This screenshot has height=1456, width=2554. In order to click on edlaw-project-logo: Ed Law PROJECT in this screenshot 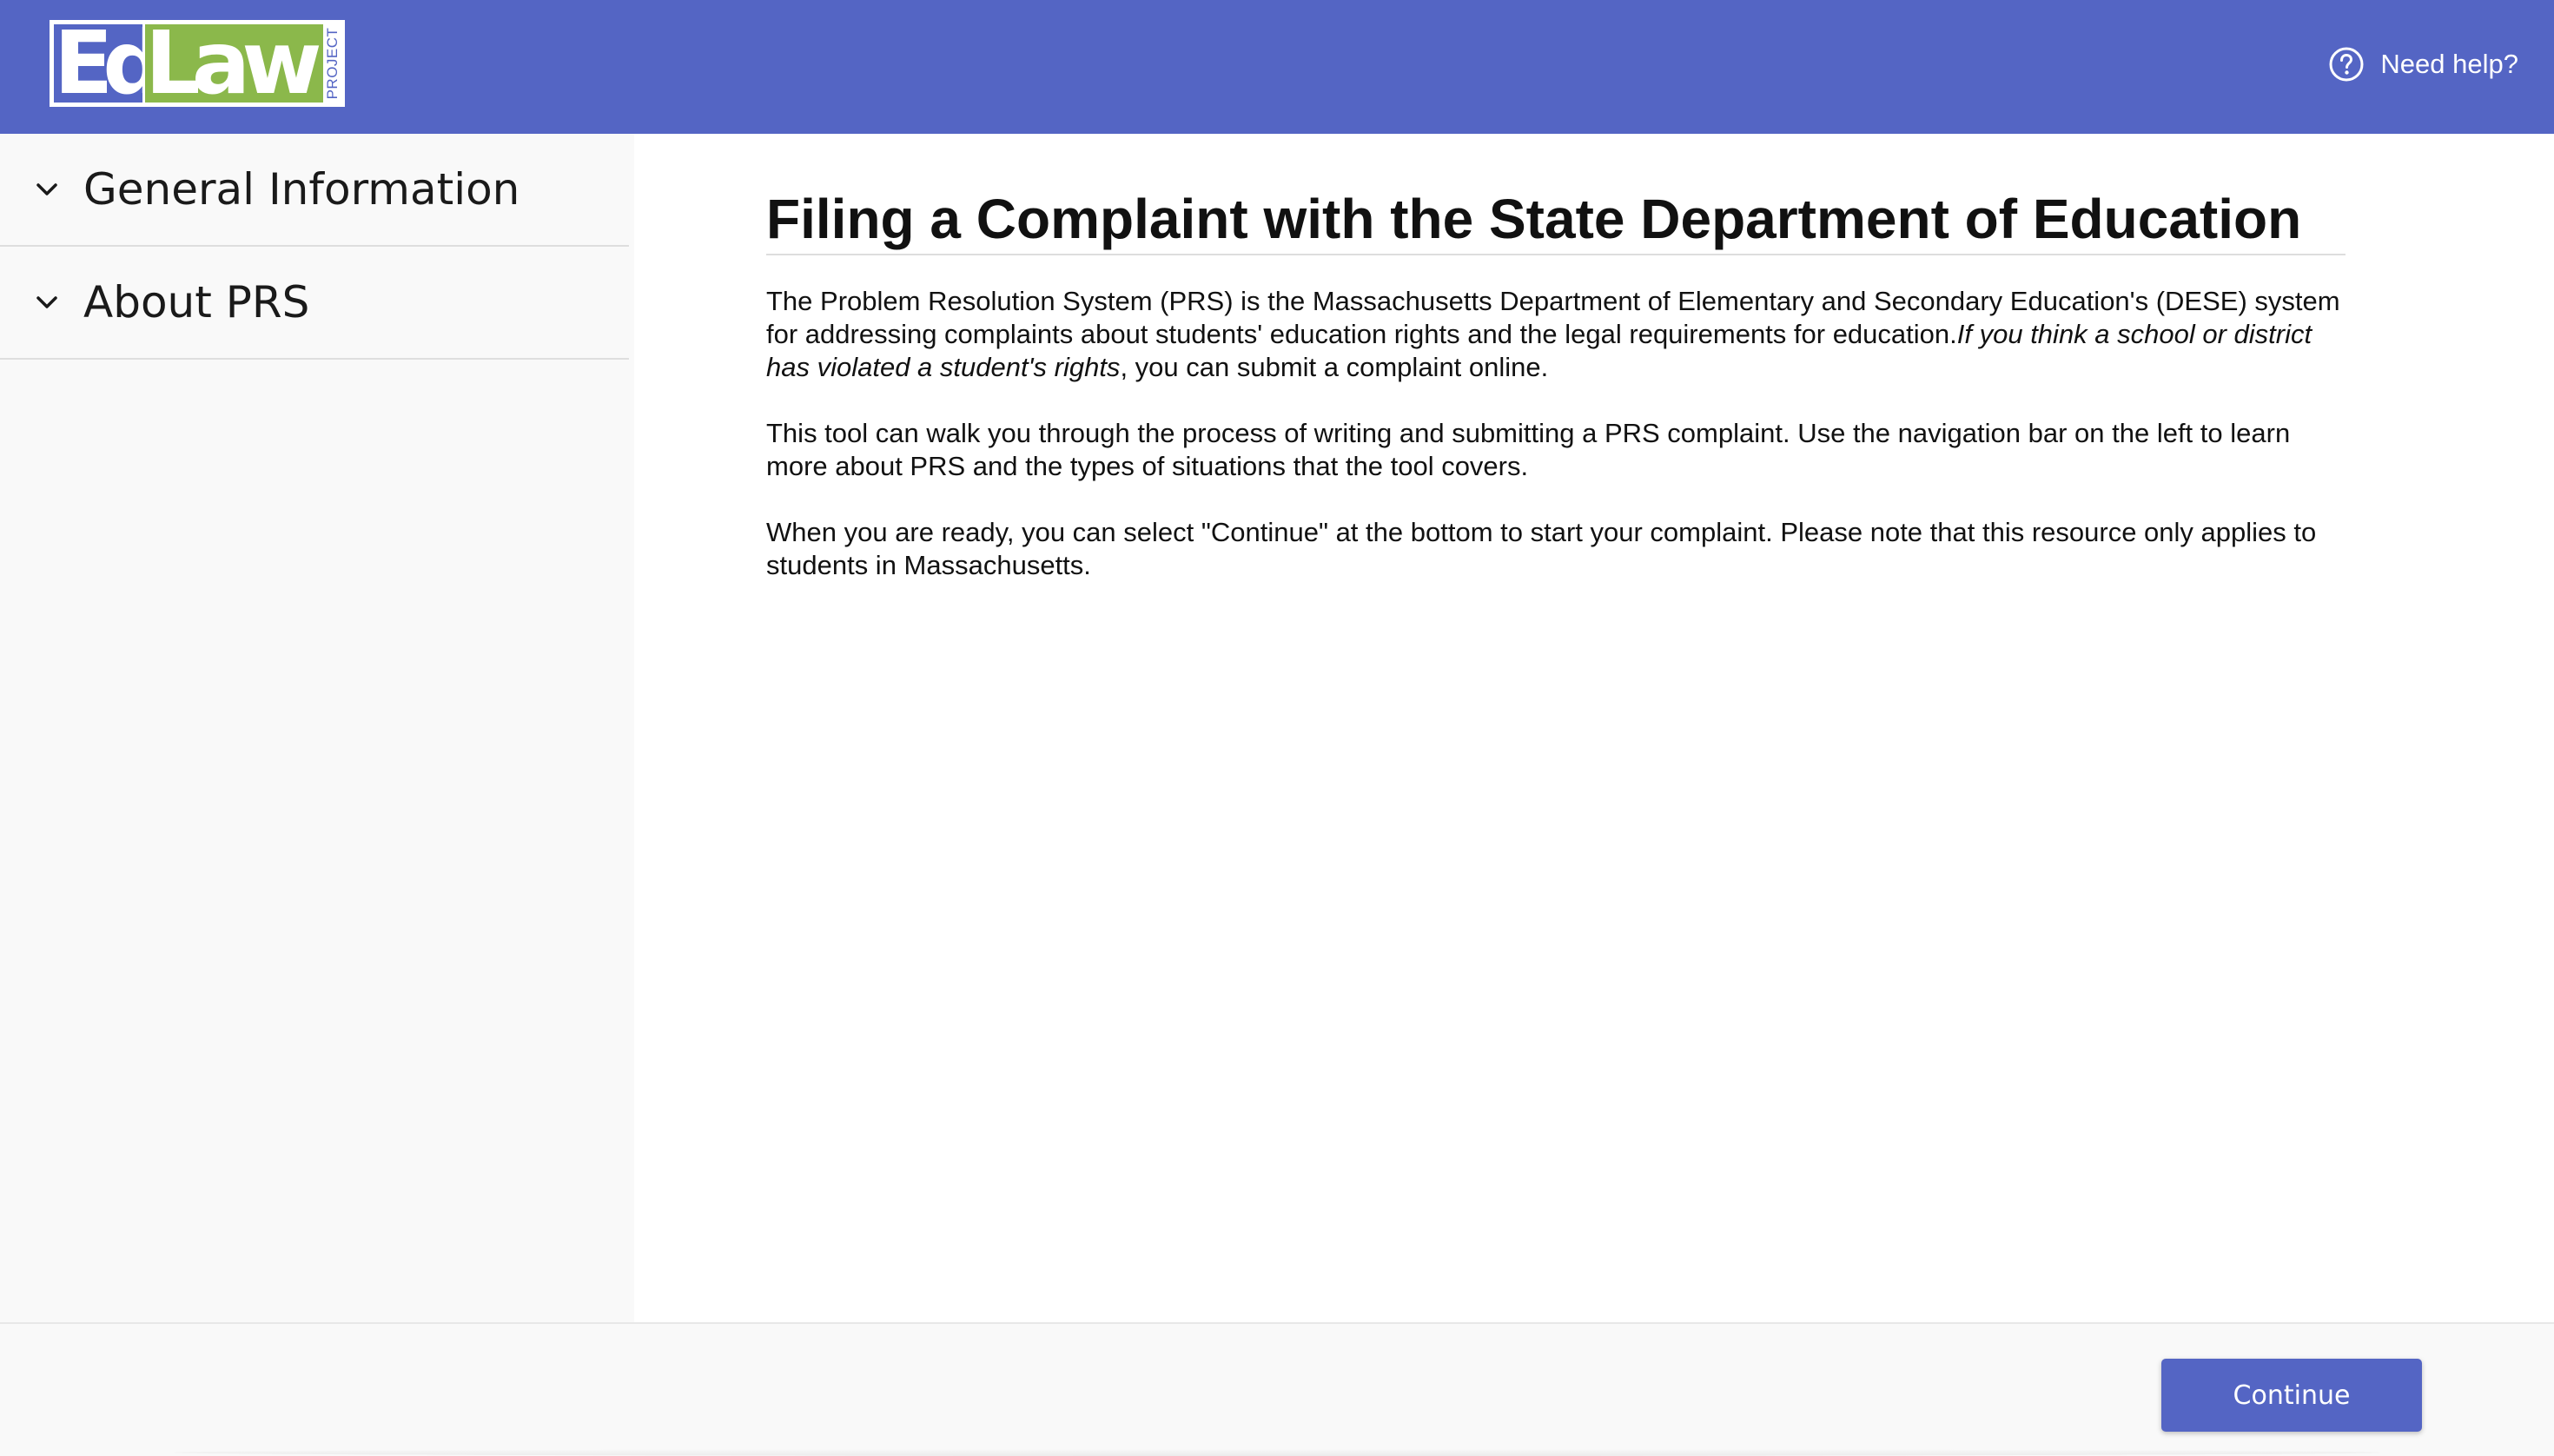, I will do `click(198, 63)`.